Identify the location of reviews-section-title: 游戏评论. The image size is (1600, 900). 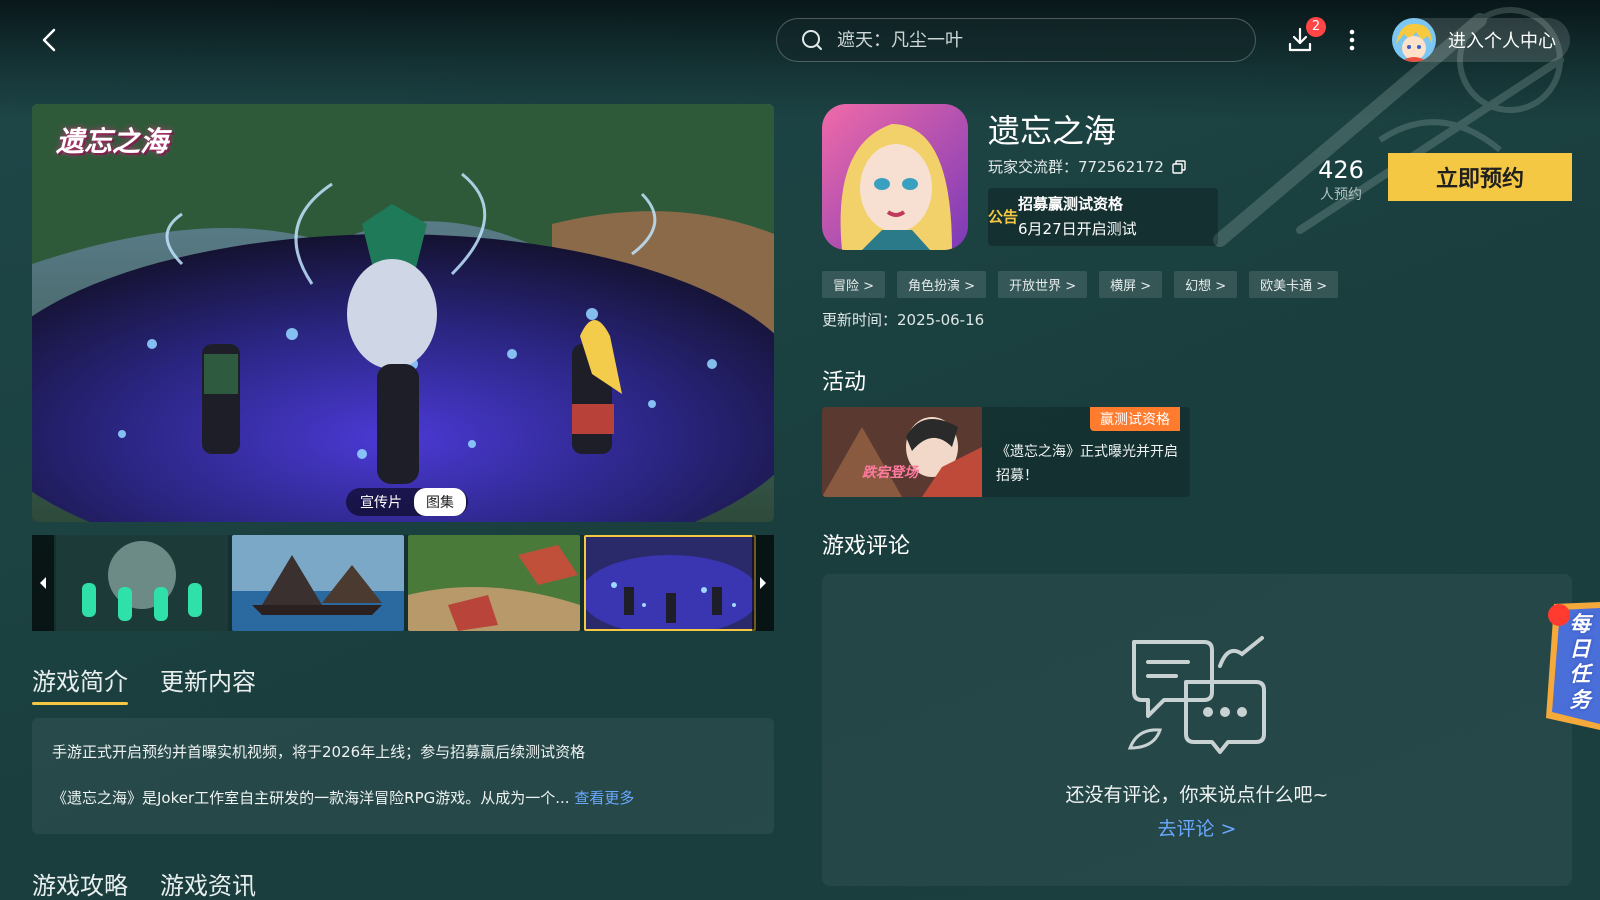
(866, 546).